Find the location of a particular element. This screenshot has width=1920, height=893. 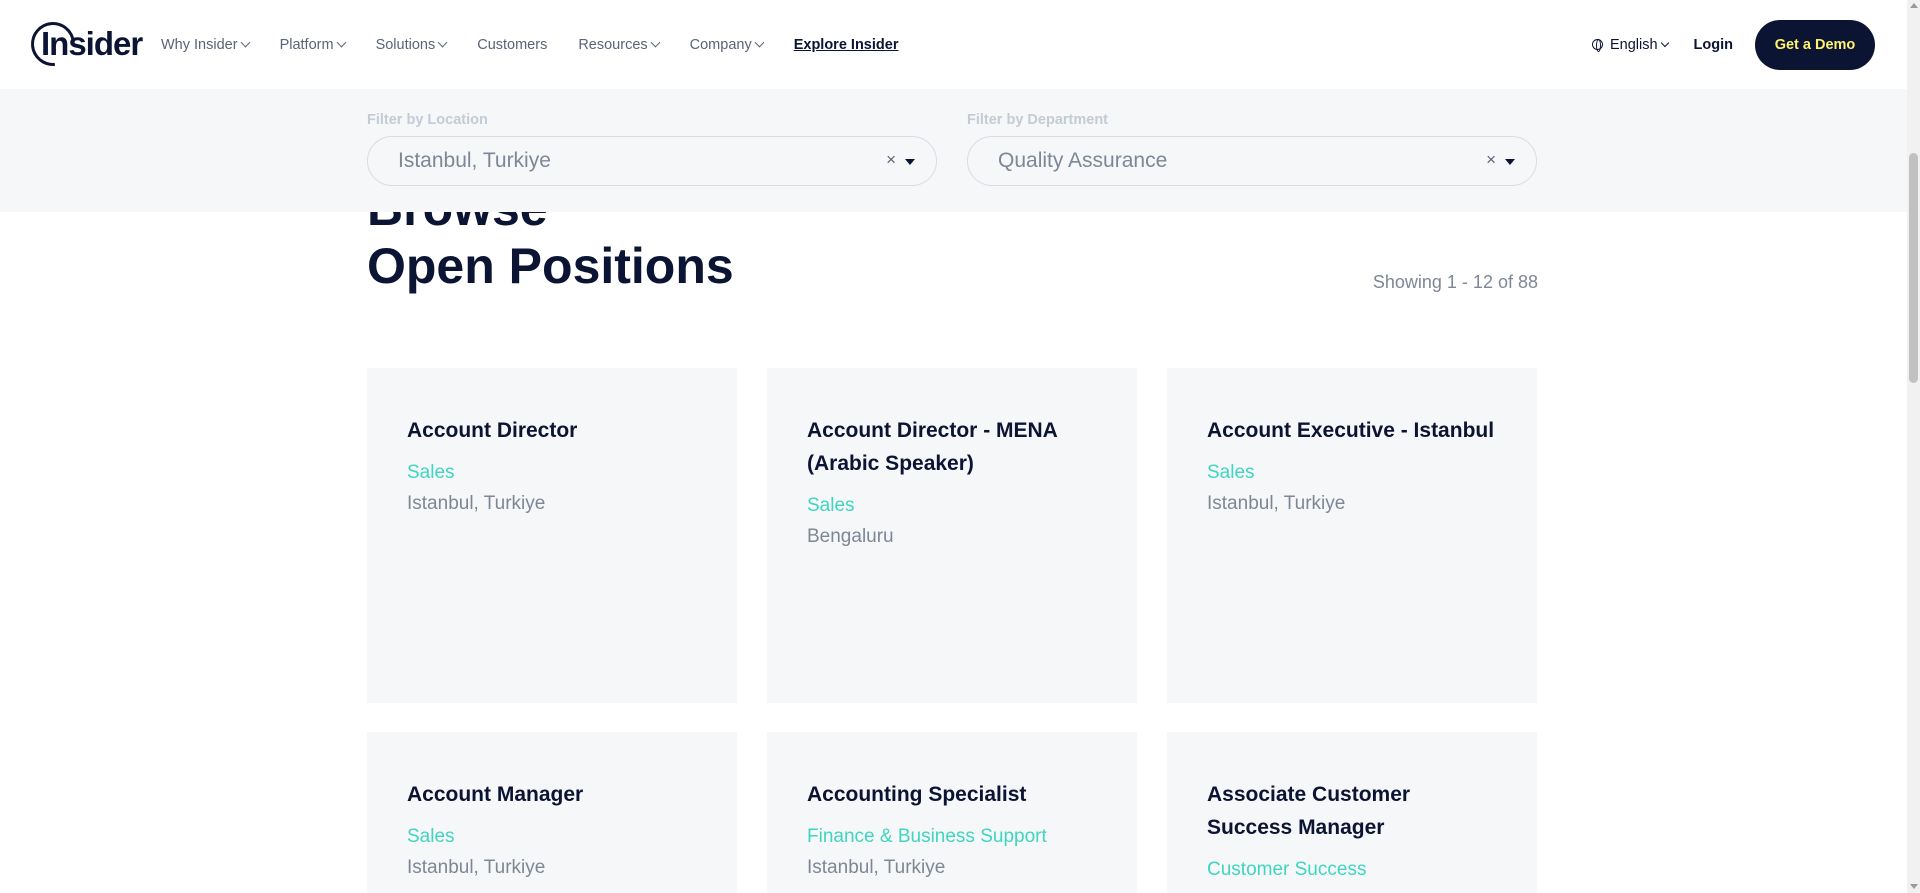

position-title: Accounting Specialist is located at coordinates (917, 794).